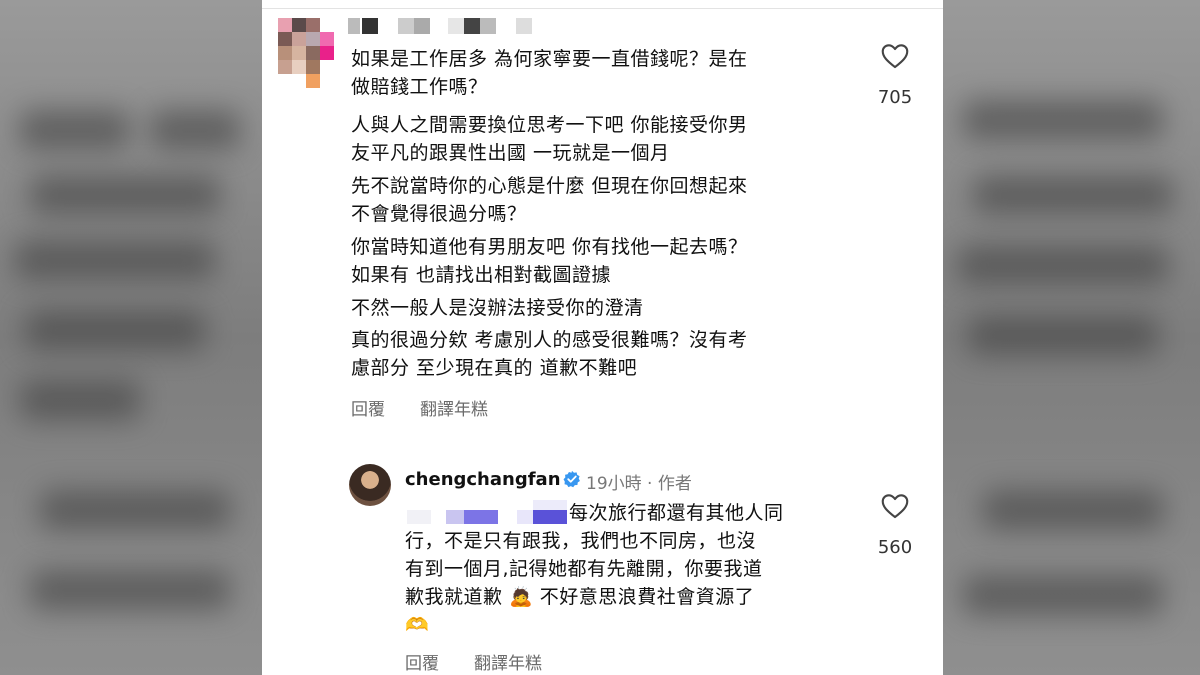  What do you see at coordinates (614, 484) in the screenshot?
I see `timestamp: 19小時` at bounding box center [614, 484].